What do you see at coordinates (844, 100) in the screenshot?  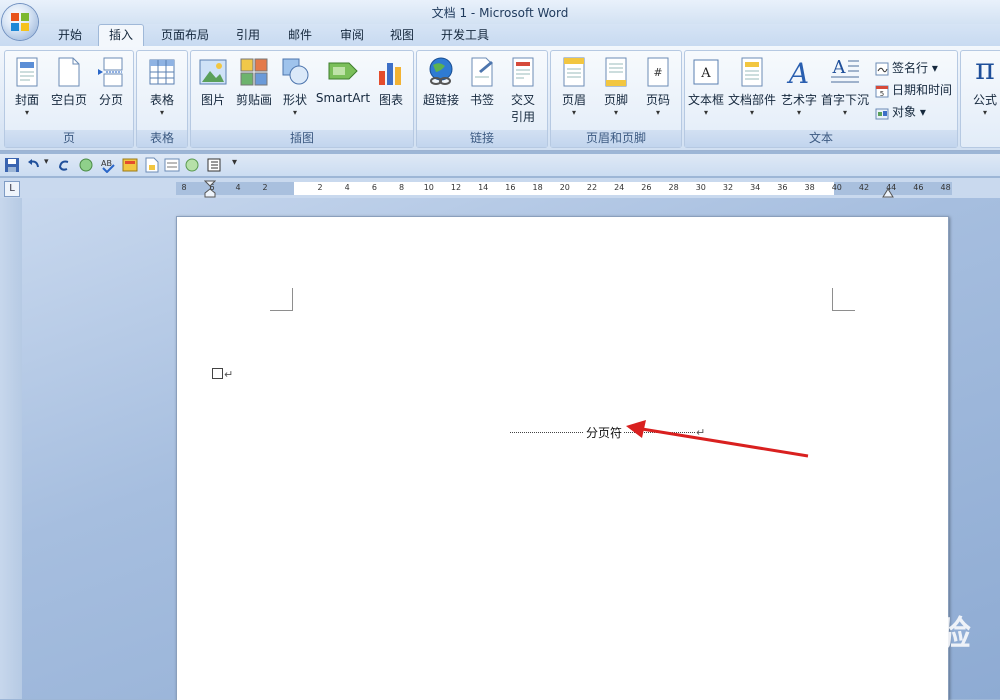 I see `drop-cap-label: 首字下沉` at bounding box center [844, 100].